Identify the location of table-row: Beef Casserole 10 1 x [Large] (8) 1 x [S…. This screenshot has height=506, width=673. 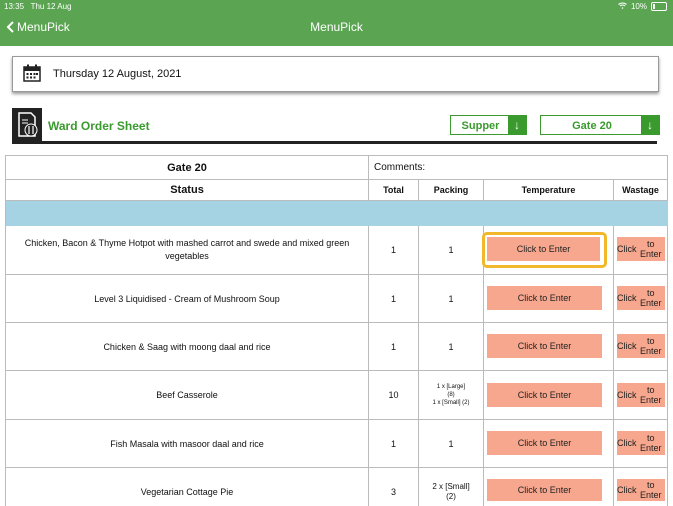
(336, 395).